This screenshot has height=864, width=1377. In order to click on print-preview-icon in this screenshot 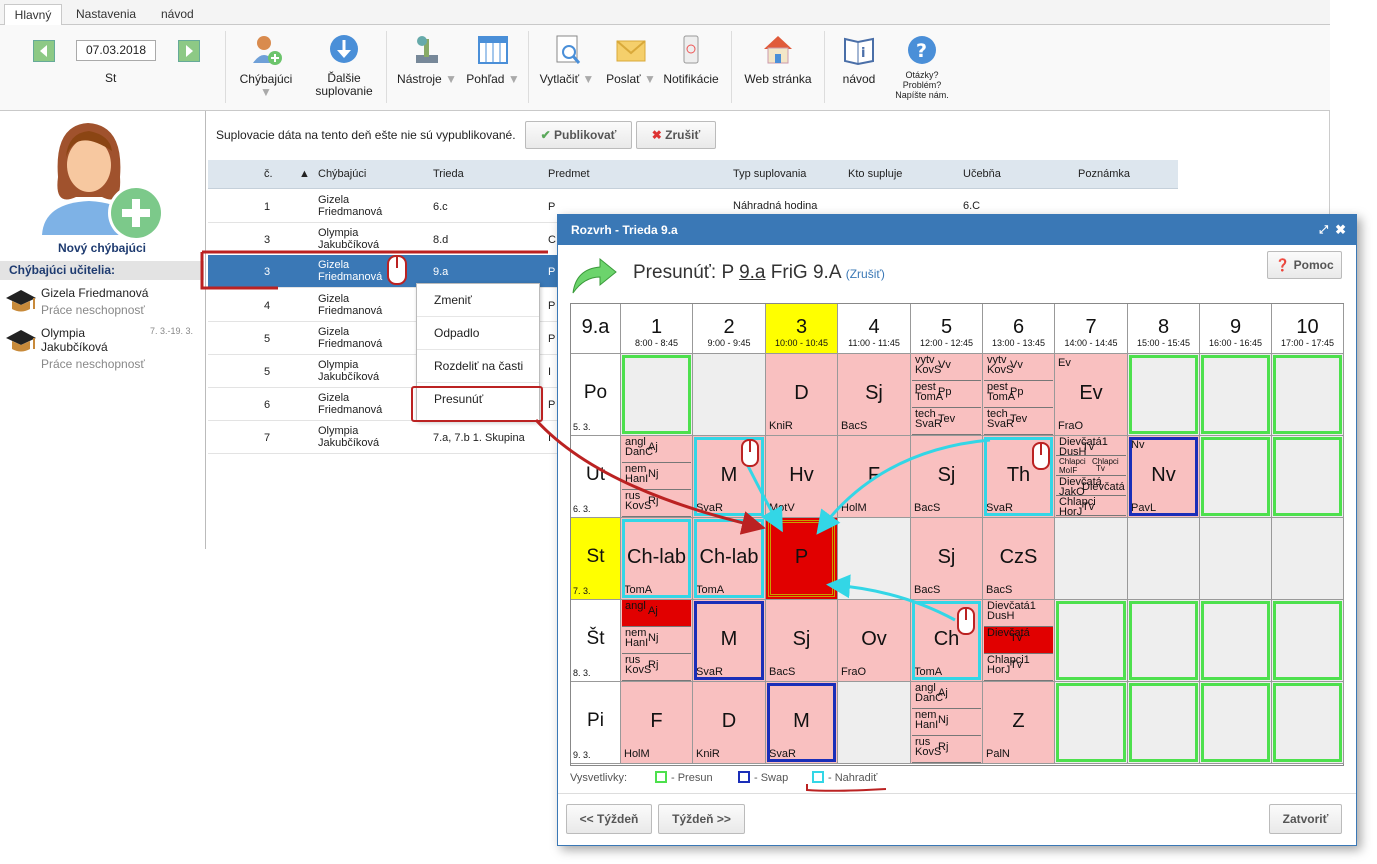, I will do `click(568, 49)`.